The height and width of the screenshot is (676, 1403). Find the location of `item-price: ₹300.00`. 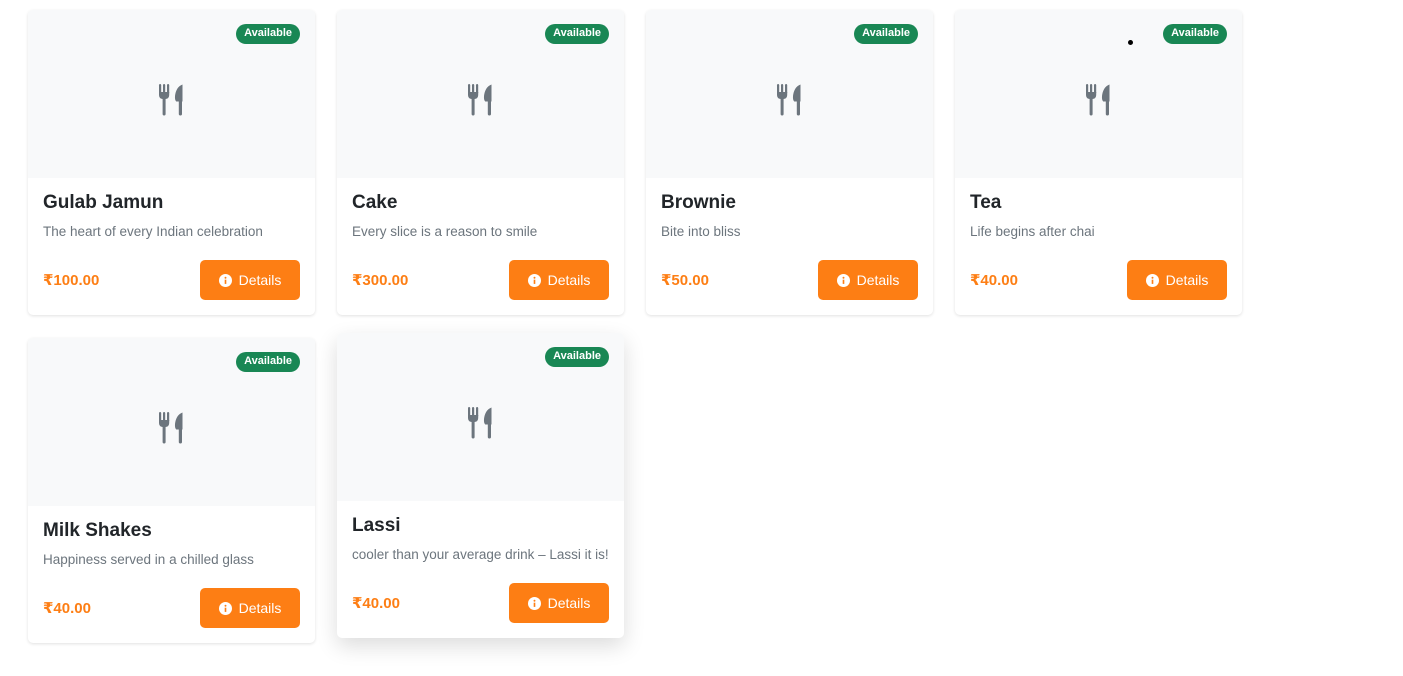

item-price: ₹300.00 is located at coordinates (380, 280).